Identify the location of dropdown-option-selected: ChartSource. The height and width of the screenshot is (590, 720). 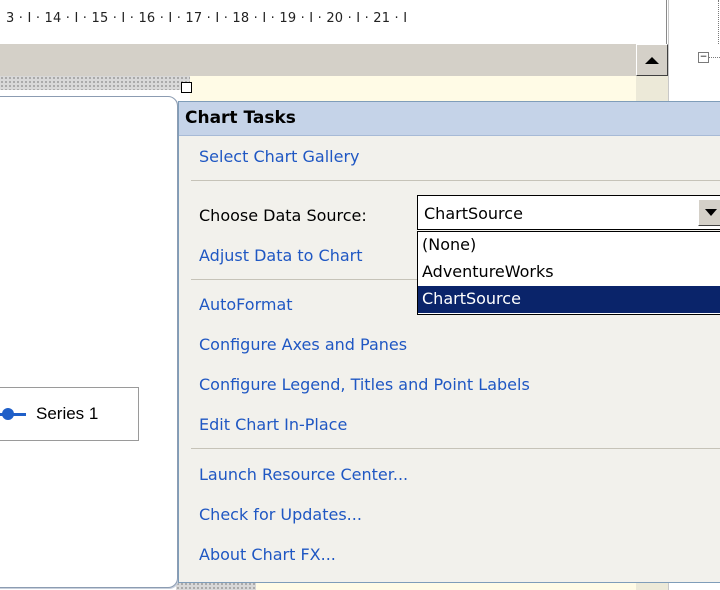
(569, 299).